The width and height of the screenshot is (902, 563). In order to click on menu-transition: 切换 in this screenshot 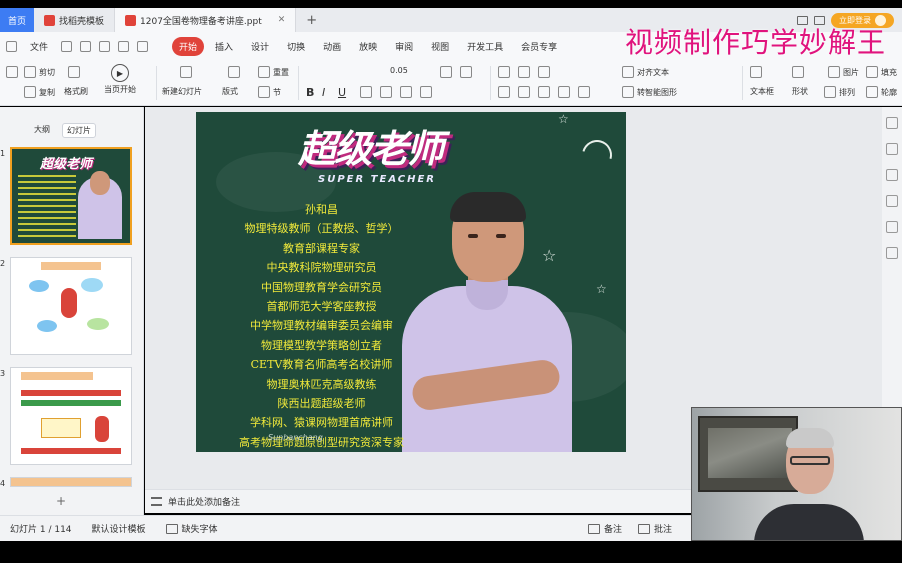, I will do `click(296, 46)`.